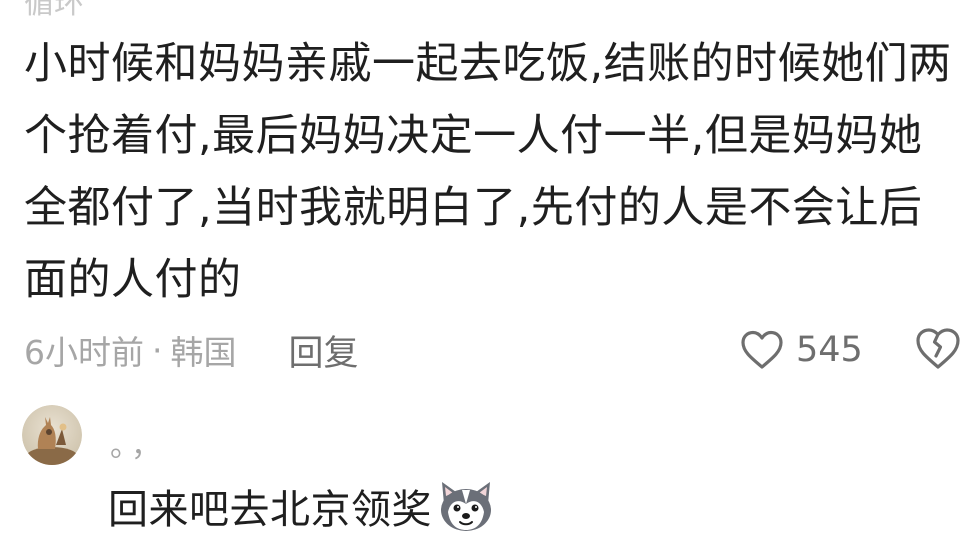 The image size is (980, 549). Describe the element at coordinates (203, 352) in the screenshot. I see `comment-region: 韩国` at that location.